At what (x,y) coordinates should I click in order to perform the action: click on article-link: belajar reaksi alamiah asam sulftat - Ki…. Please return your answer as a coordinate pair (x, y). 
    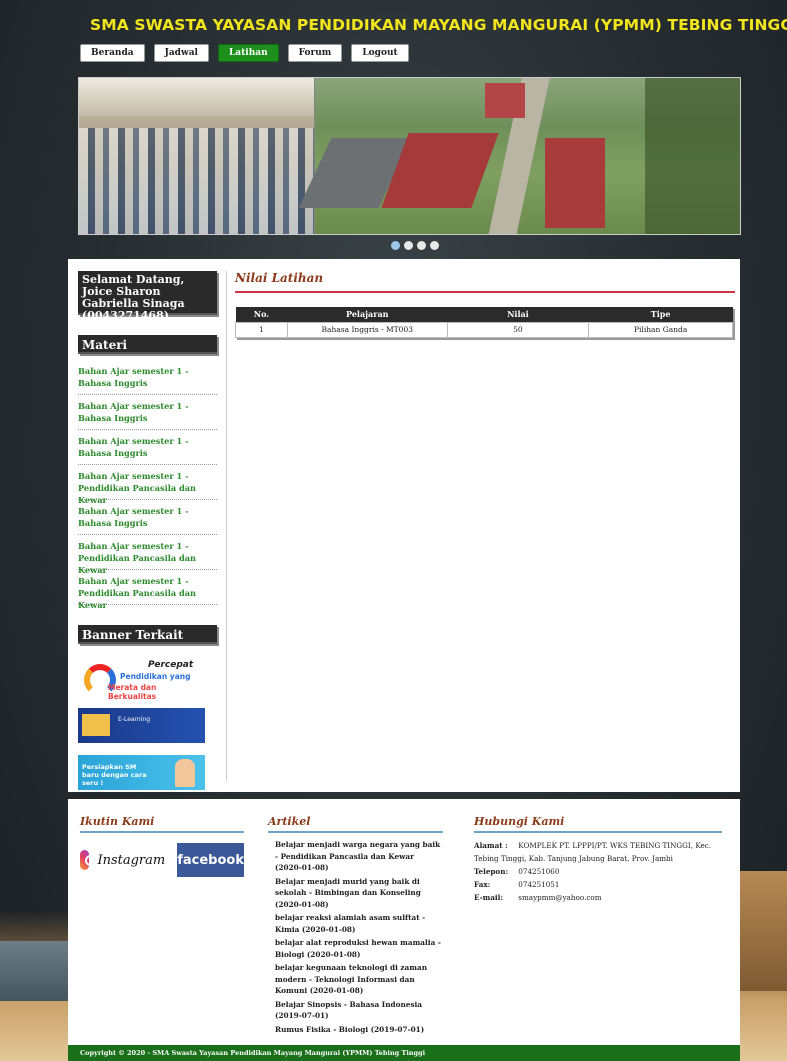
    Looking at the image, I should click on (359, 923).